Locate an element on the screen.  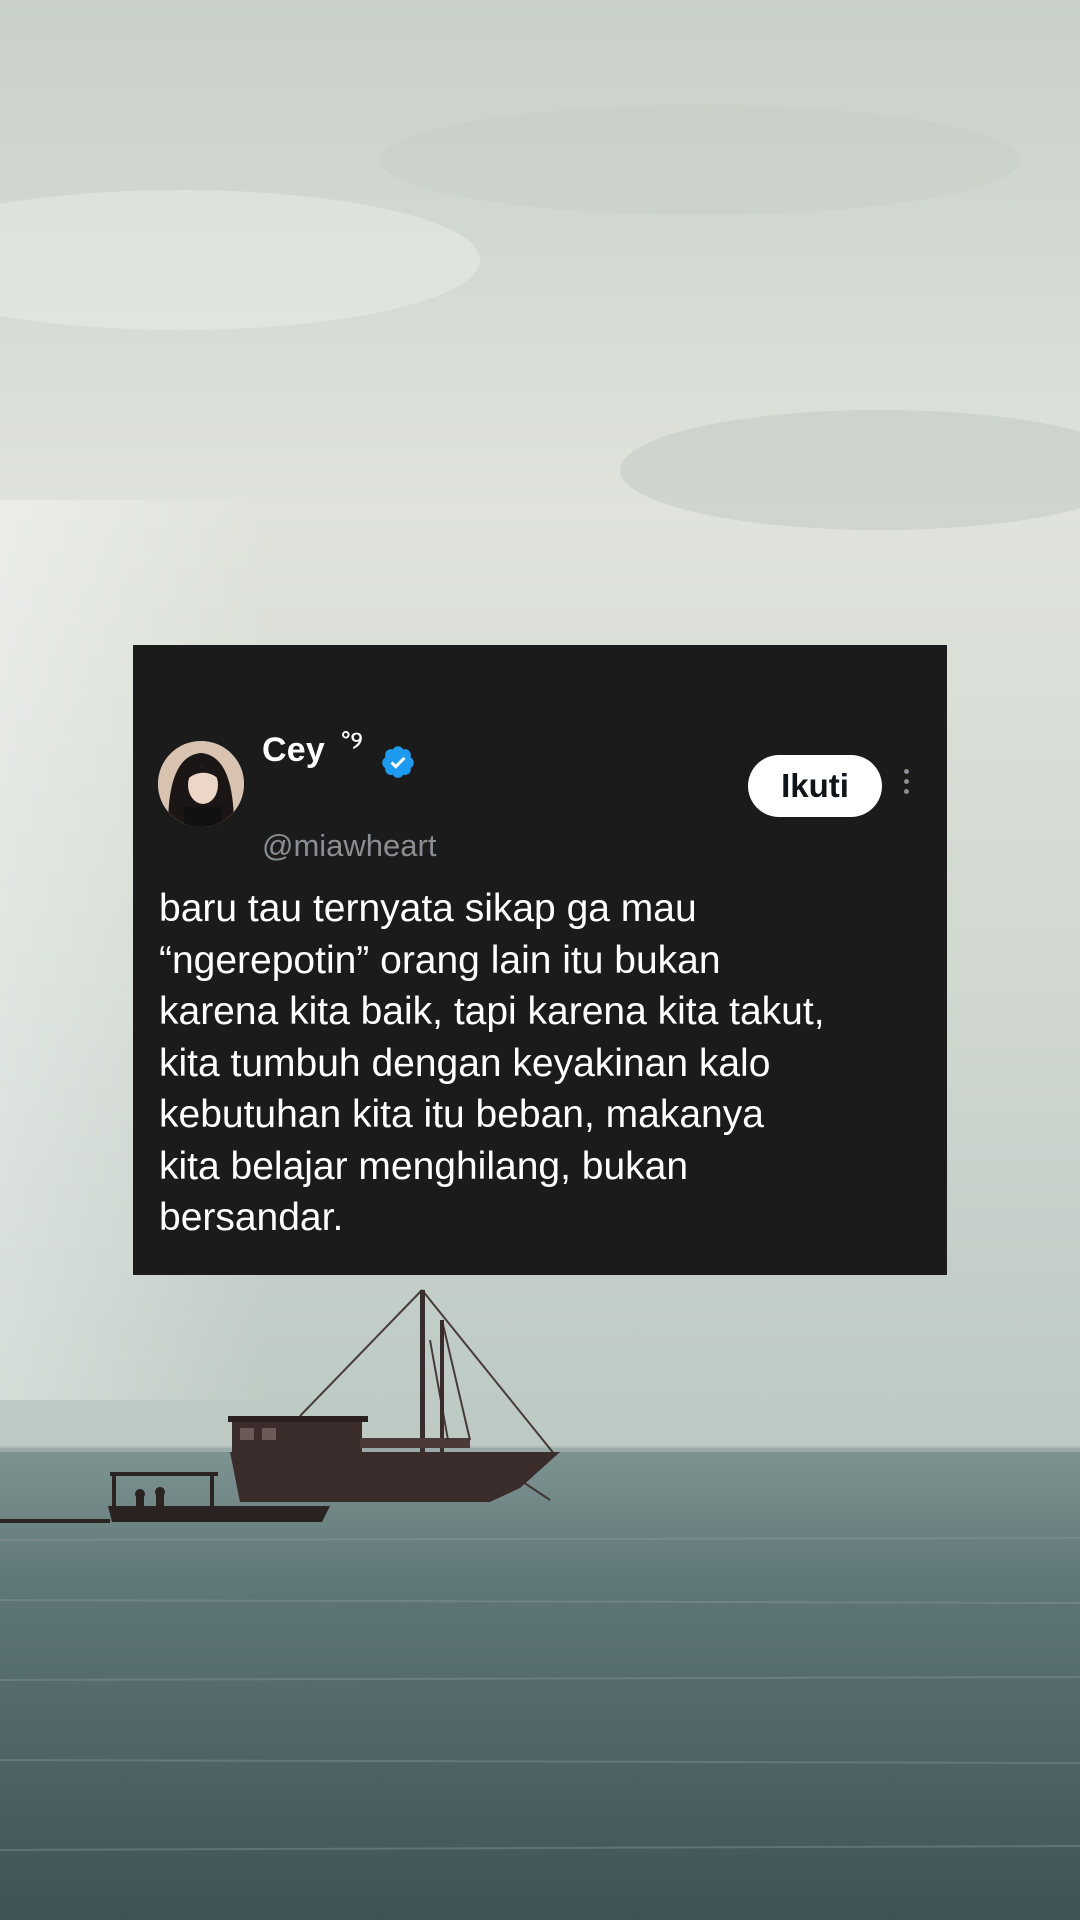
user-handle: @miawheart is located at coordinates (349, 846).